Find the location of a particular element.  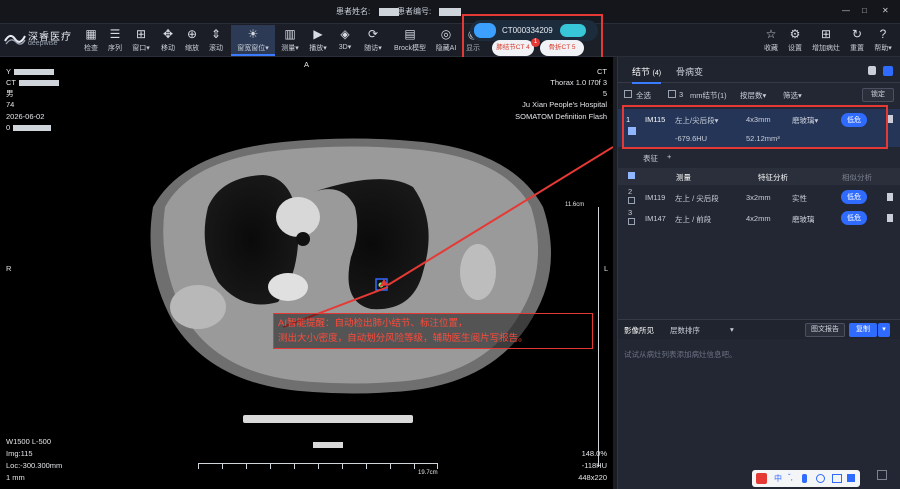

nodule-size: 3x2mm is located at coordinates (758, 197).